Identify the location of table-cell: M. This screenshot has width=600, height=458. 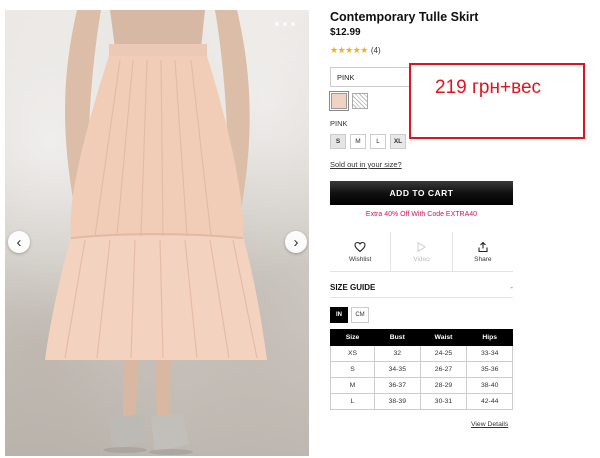
(352, 385).